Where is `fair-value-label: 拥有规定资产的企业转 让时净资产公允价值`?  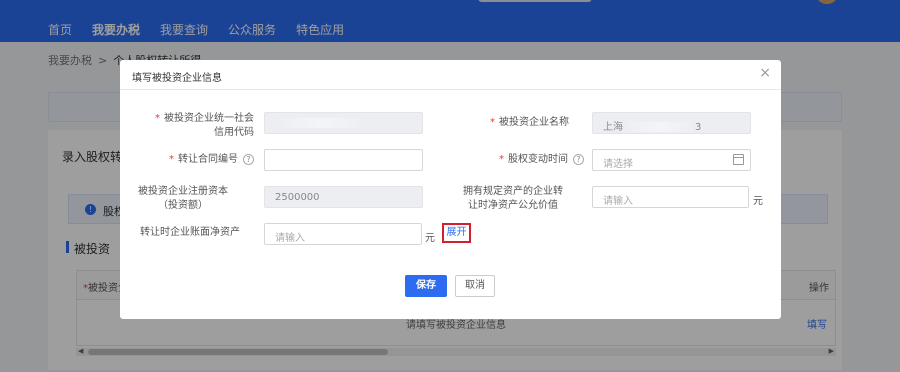 fair-value-label: 拥有规定资产的企业转 让时净资产公允价值 is located at coordinates (513, 198).